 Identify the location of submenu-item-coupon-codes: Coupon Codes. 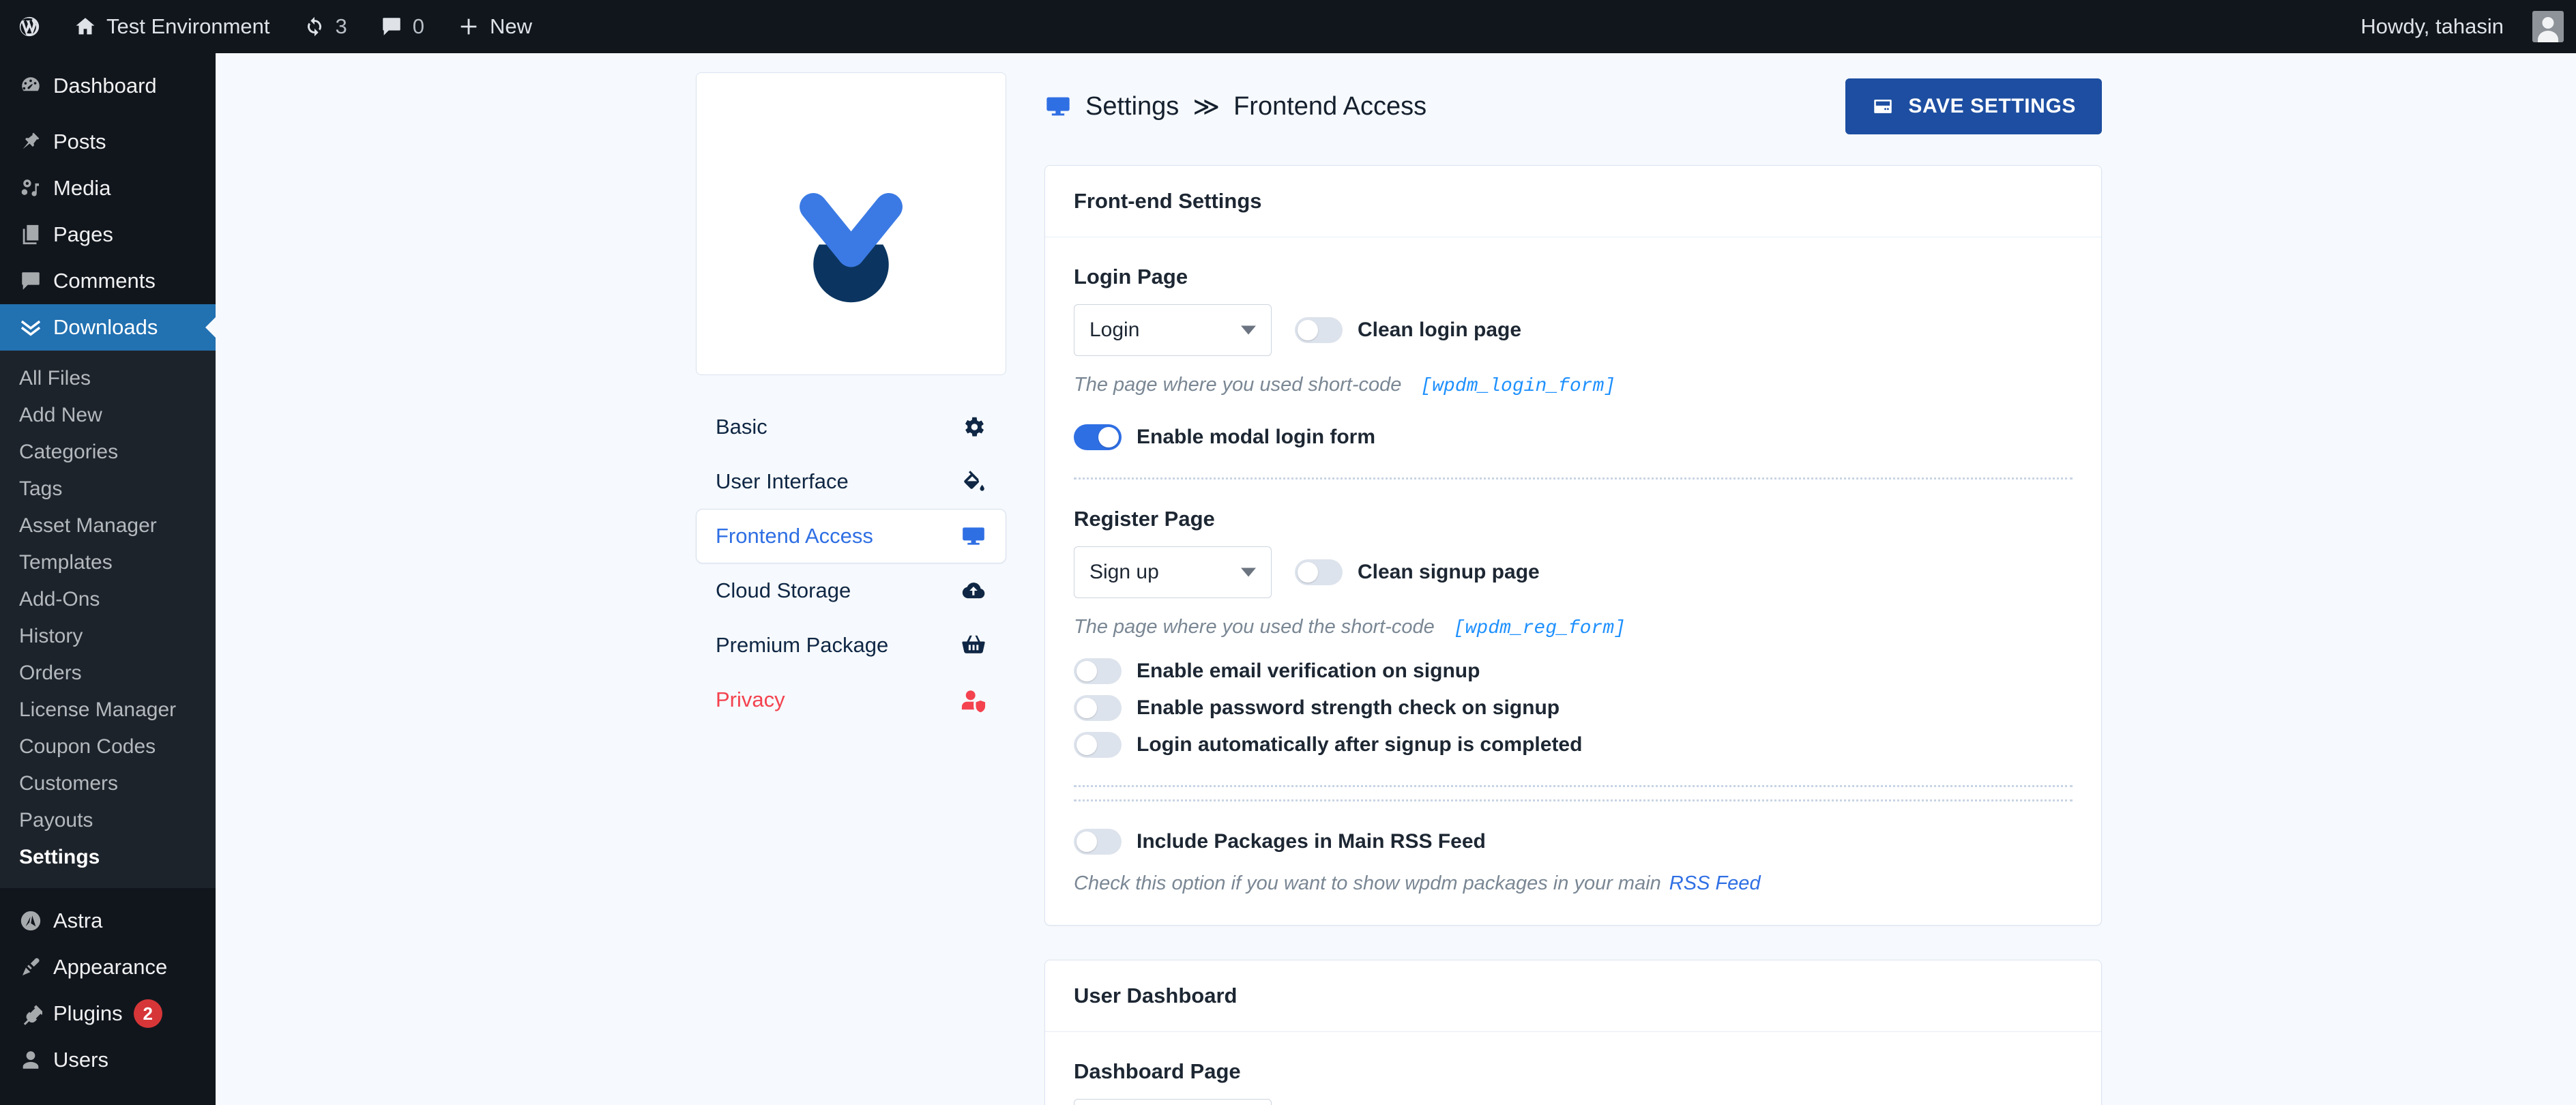
(108, 746).